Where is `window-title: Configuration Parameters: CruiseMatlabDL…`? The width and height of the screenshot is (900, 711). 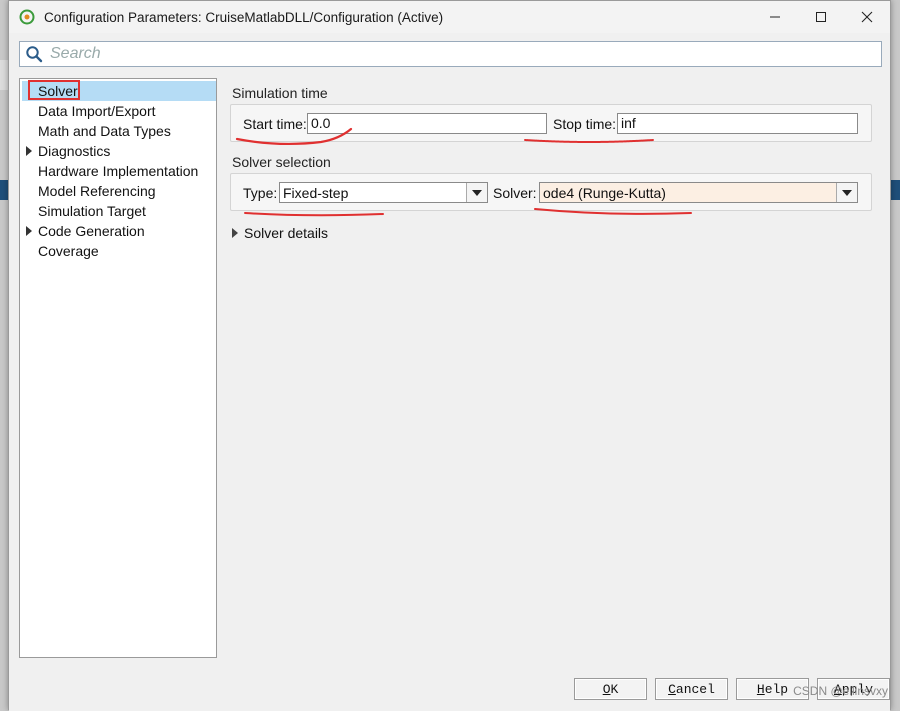
window-title: Configuration Parameters: CruiseMatlabDL… is located at coordinates (244, 17).